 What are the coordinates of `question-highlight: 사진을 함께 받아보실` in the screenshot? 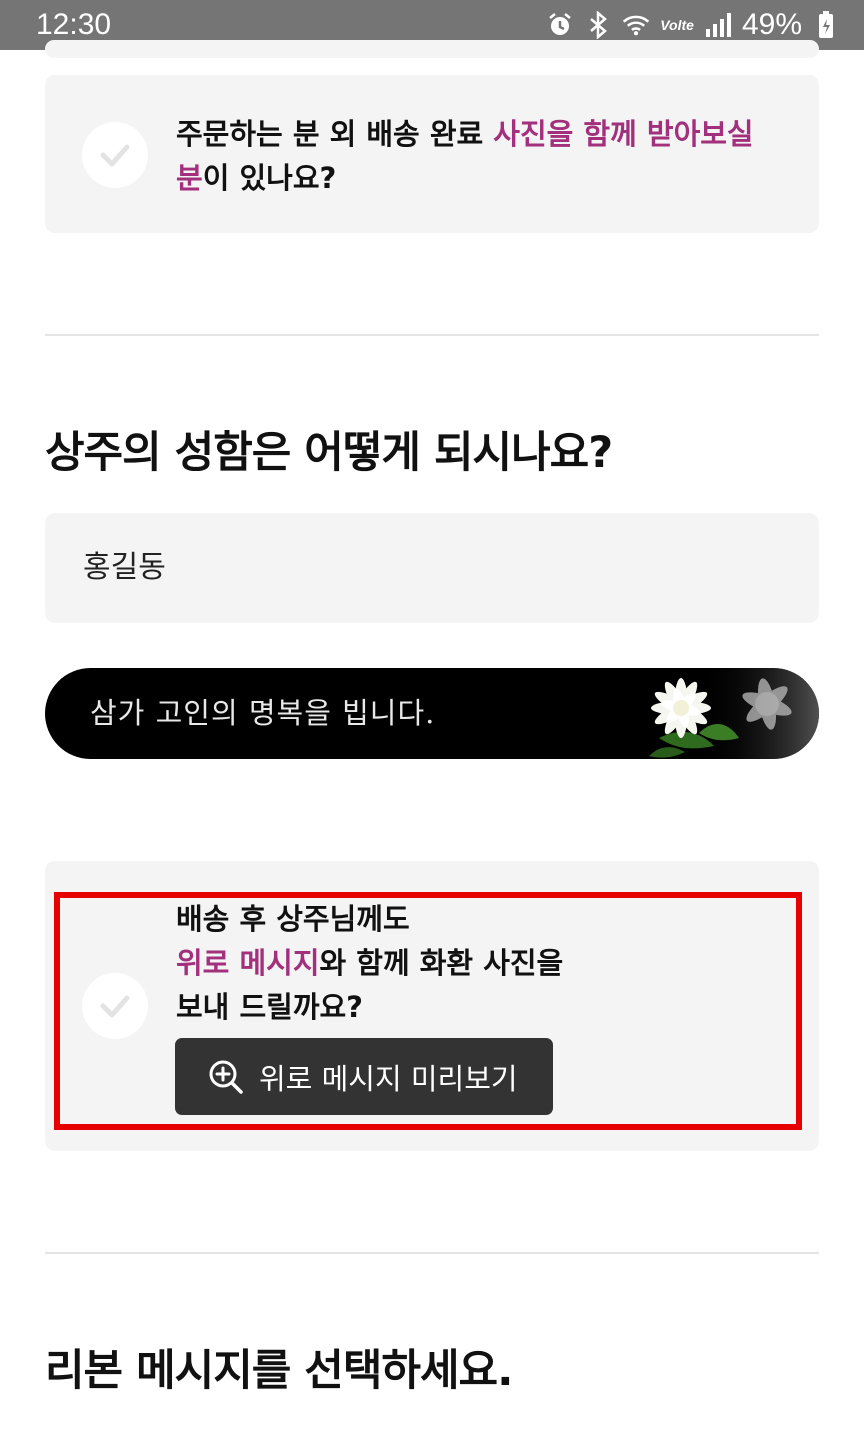 It's located at (623, 134).